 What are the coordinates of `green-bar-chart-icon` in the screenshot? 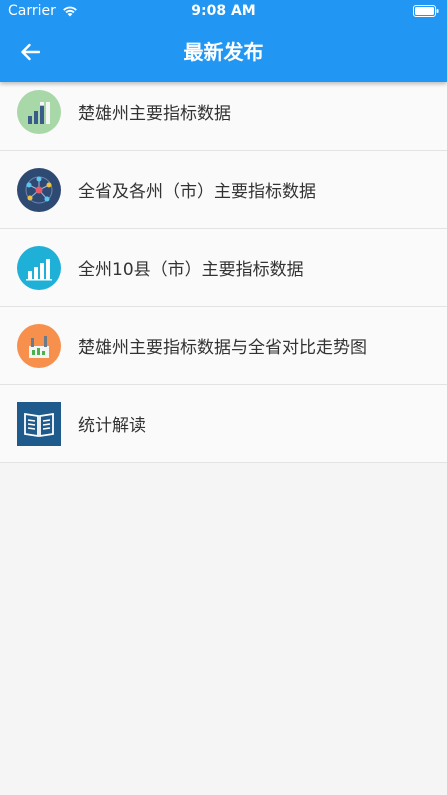 It's located at (39, 111).